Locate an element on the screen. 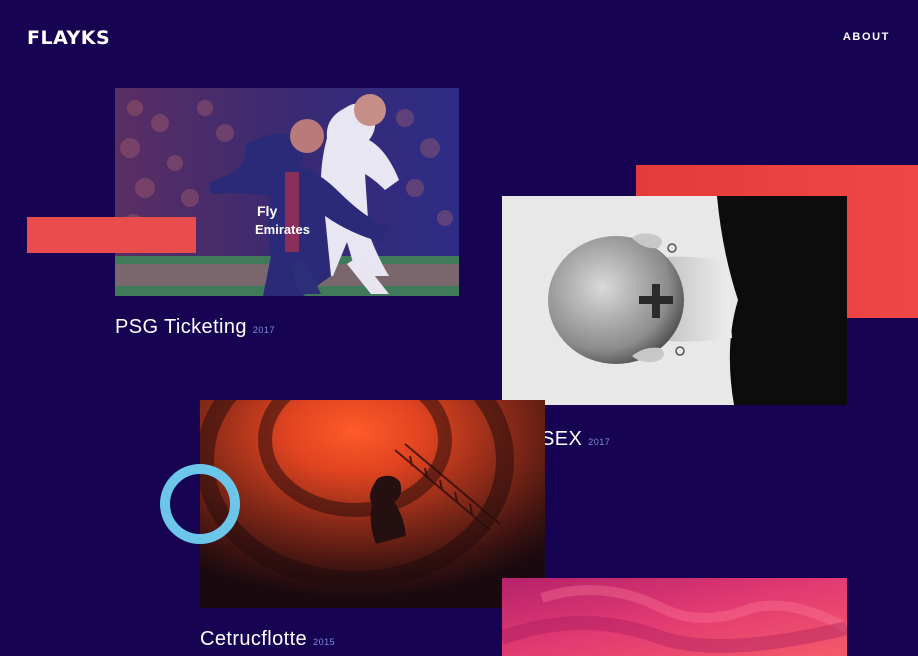 Image resolution: width=918 pixels, height=656 pixels. project-year: 2015 is located at coordinates (324, 642).